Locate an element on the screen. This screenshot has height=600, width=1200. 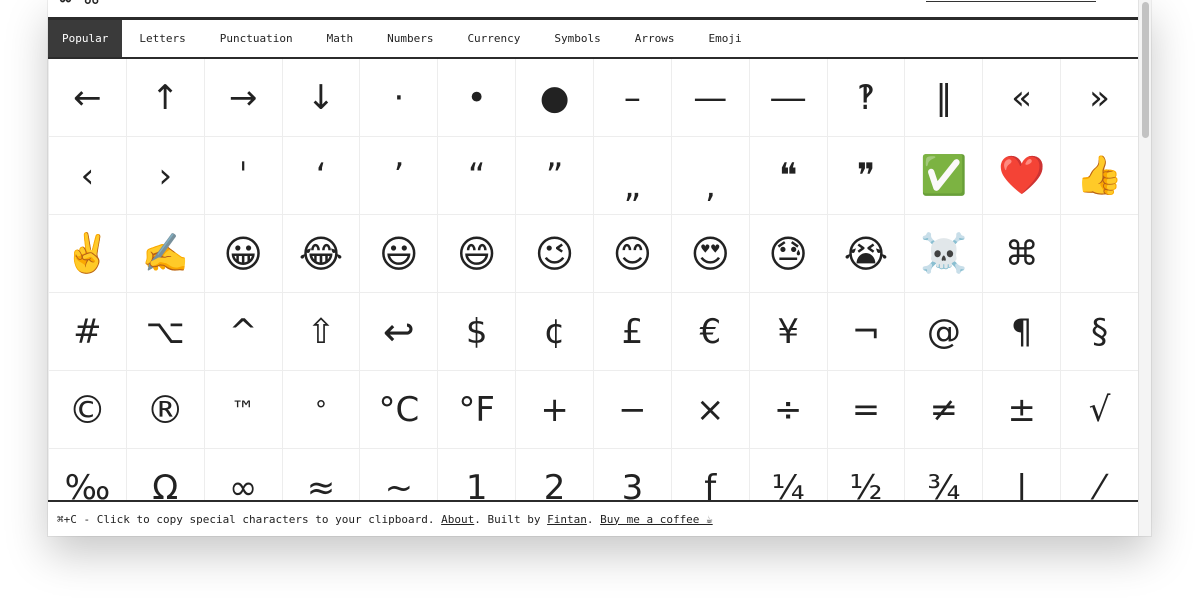
character-cell: ❝ is located at coordinates (788, 176).